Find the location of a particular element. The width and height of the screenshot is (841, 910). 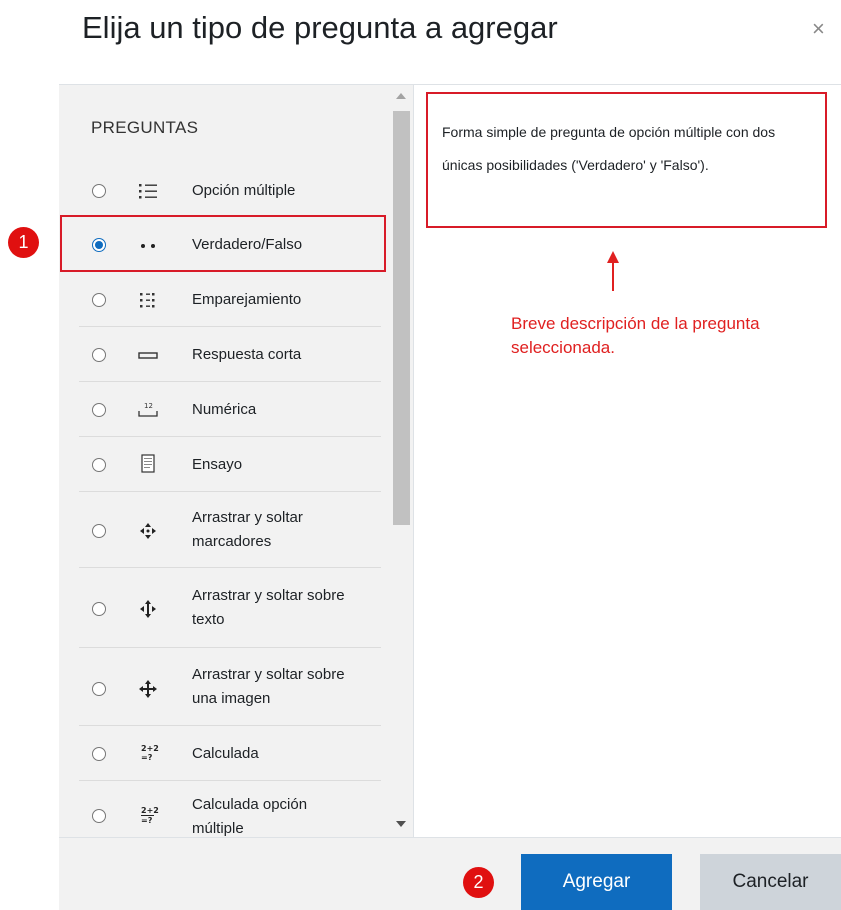

drag-image-icon is located at coordinates (148, 689).